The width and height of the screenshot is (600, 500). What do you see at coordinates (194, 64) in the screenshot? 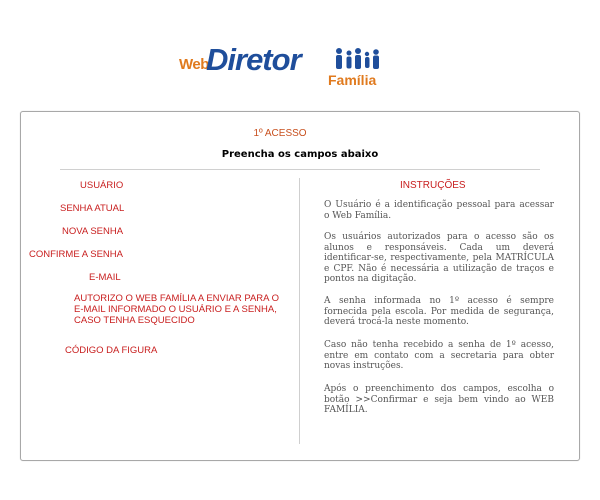
I see `logo-web-text: Web` at bounding box center [194, 64].